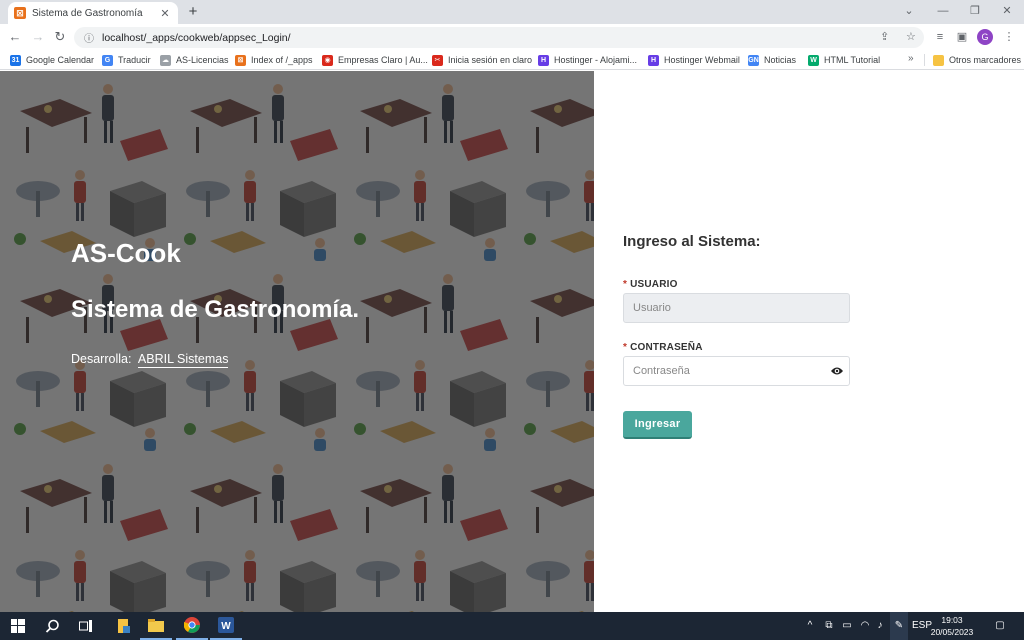 The height and width of the screenshot is (640, 1024). I want to click on bookmark-favicon-icon: G, so click(107, 60).